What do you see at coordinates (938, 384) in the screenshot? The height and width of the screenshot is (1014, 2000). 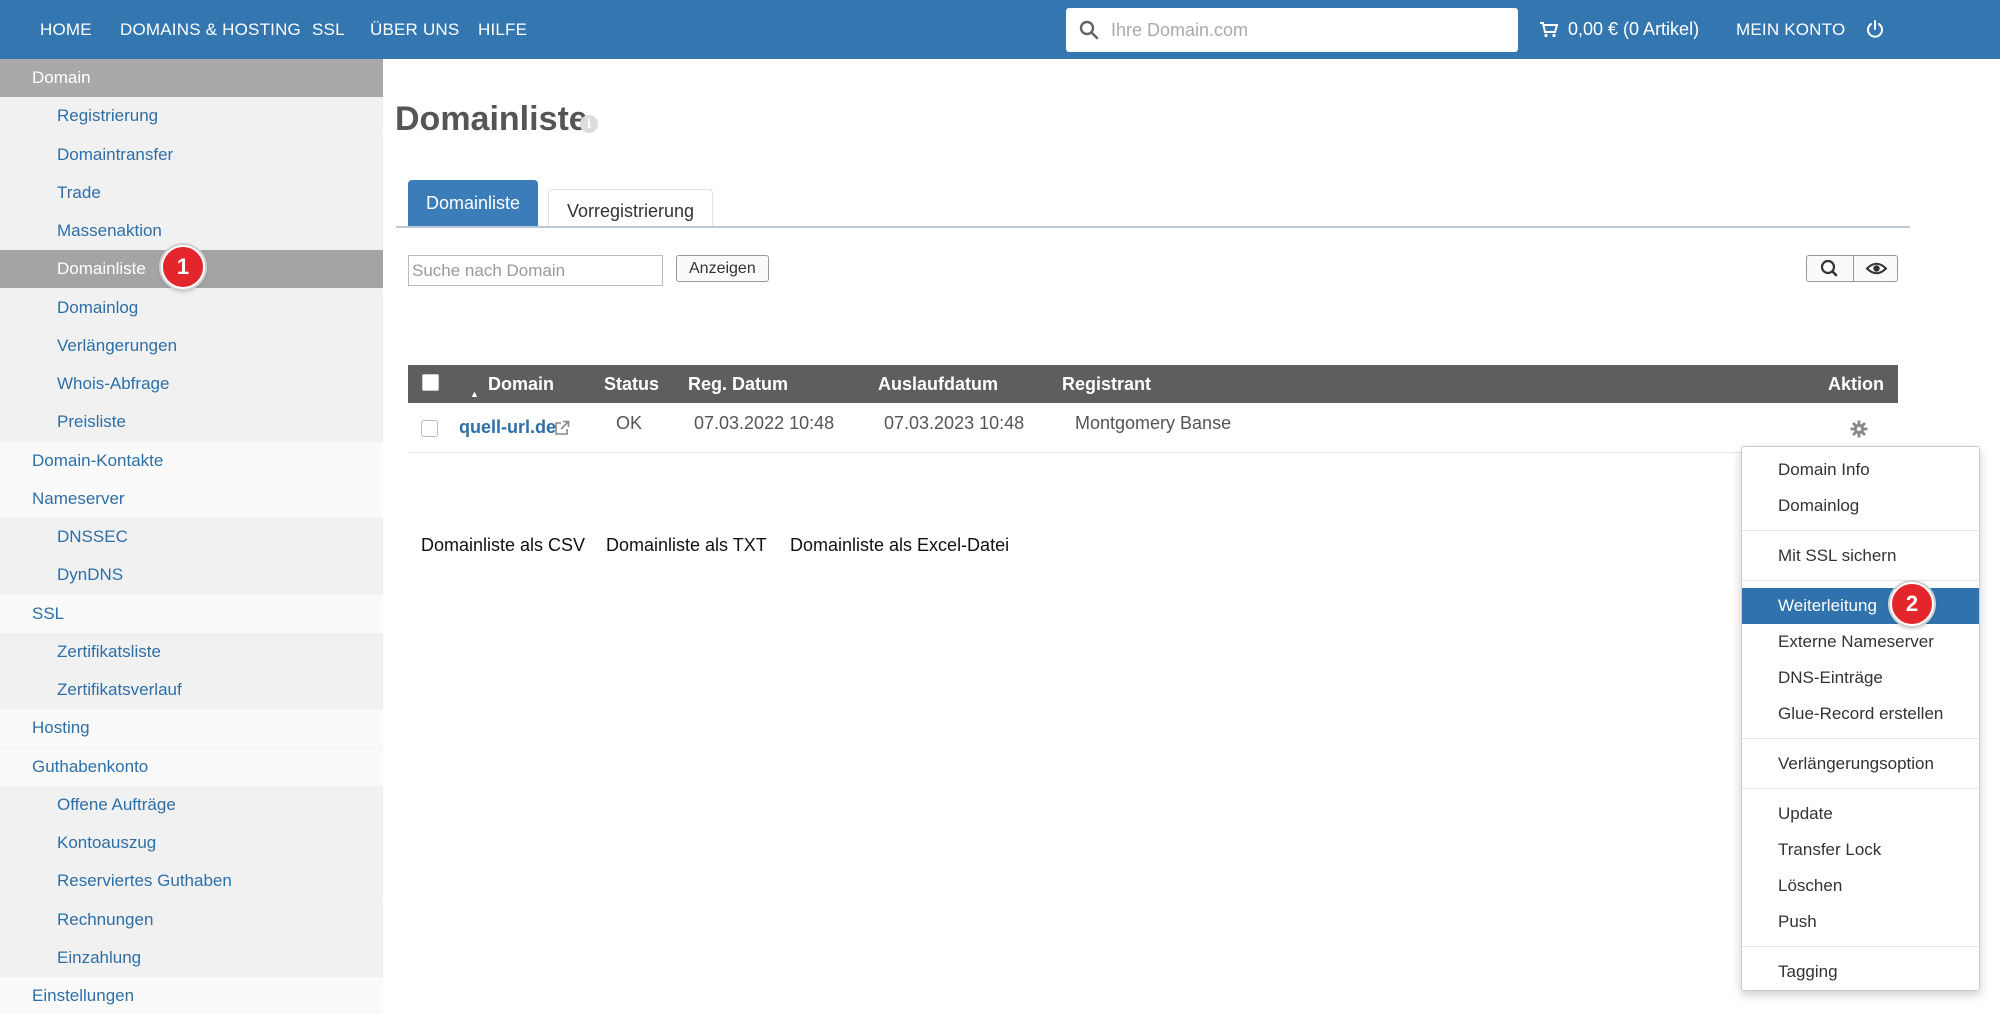 I see `column-expiry-date: Auslaufdatum` at bounding box center [938, 384].